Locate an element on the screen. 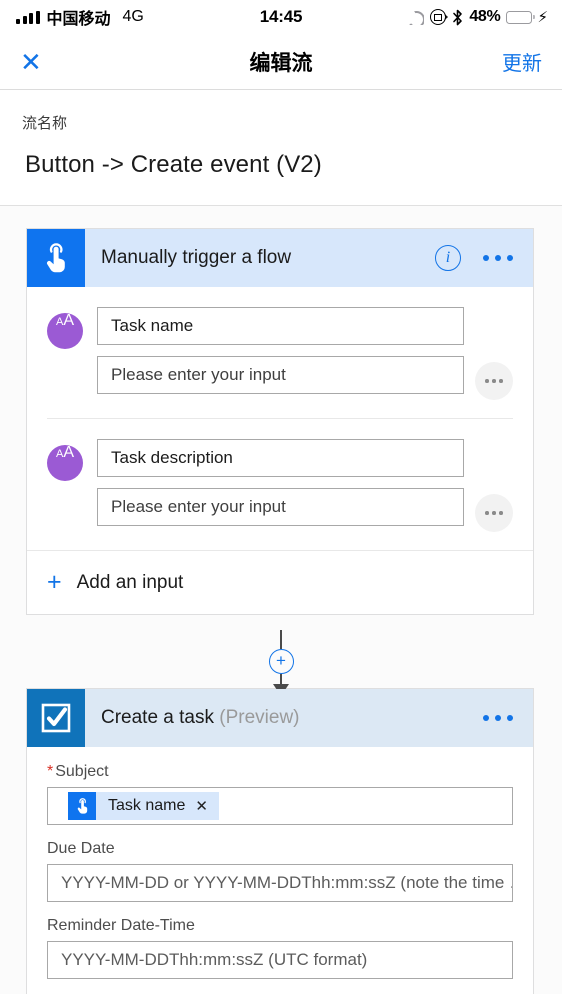 Image resolution: width=562 pixels, height=999 pixels. charging-bolt-icon: ⚡ is located at coordinates (542, 17).